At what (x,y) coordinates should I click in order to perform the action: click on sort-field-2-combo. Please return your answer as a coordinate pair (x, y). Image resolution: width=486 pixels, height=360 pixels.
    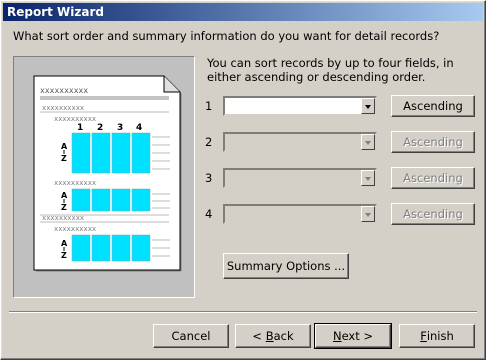
    Looking at the image, I should click on (300, 142).